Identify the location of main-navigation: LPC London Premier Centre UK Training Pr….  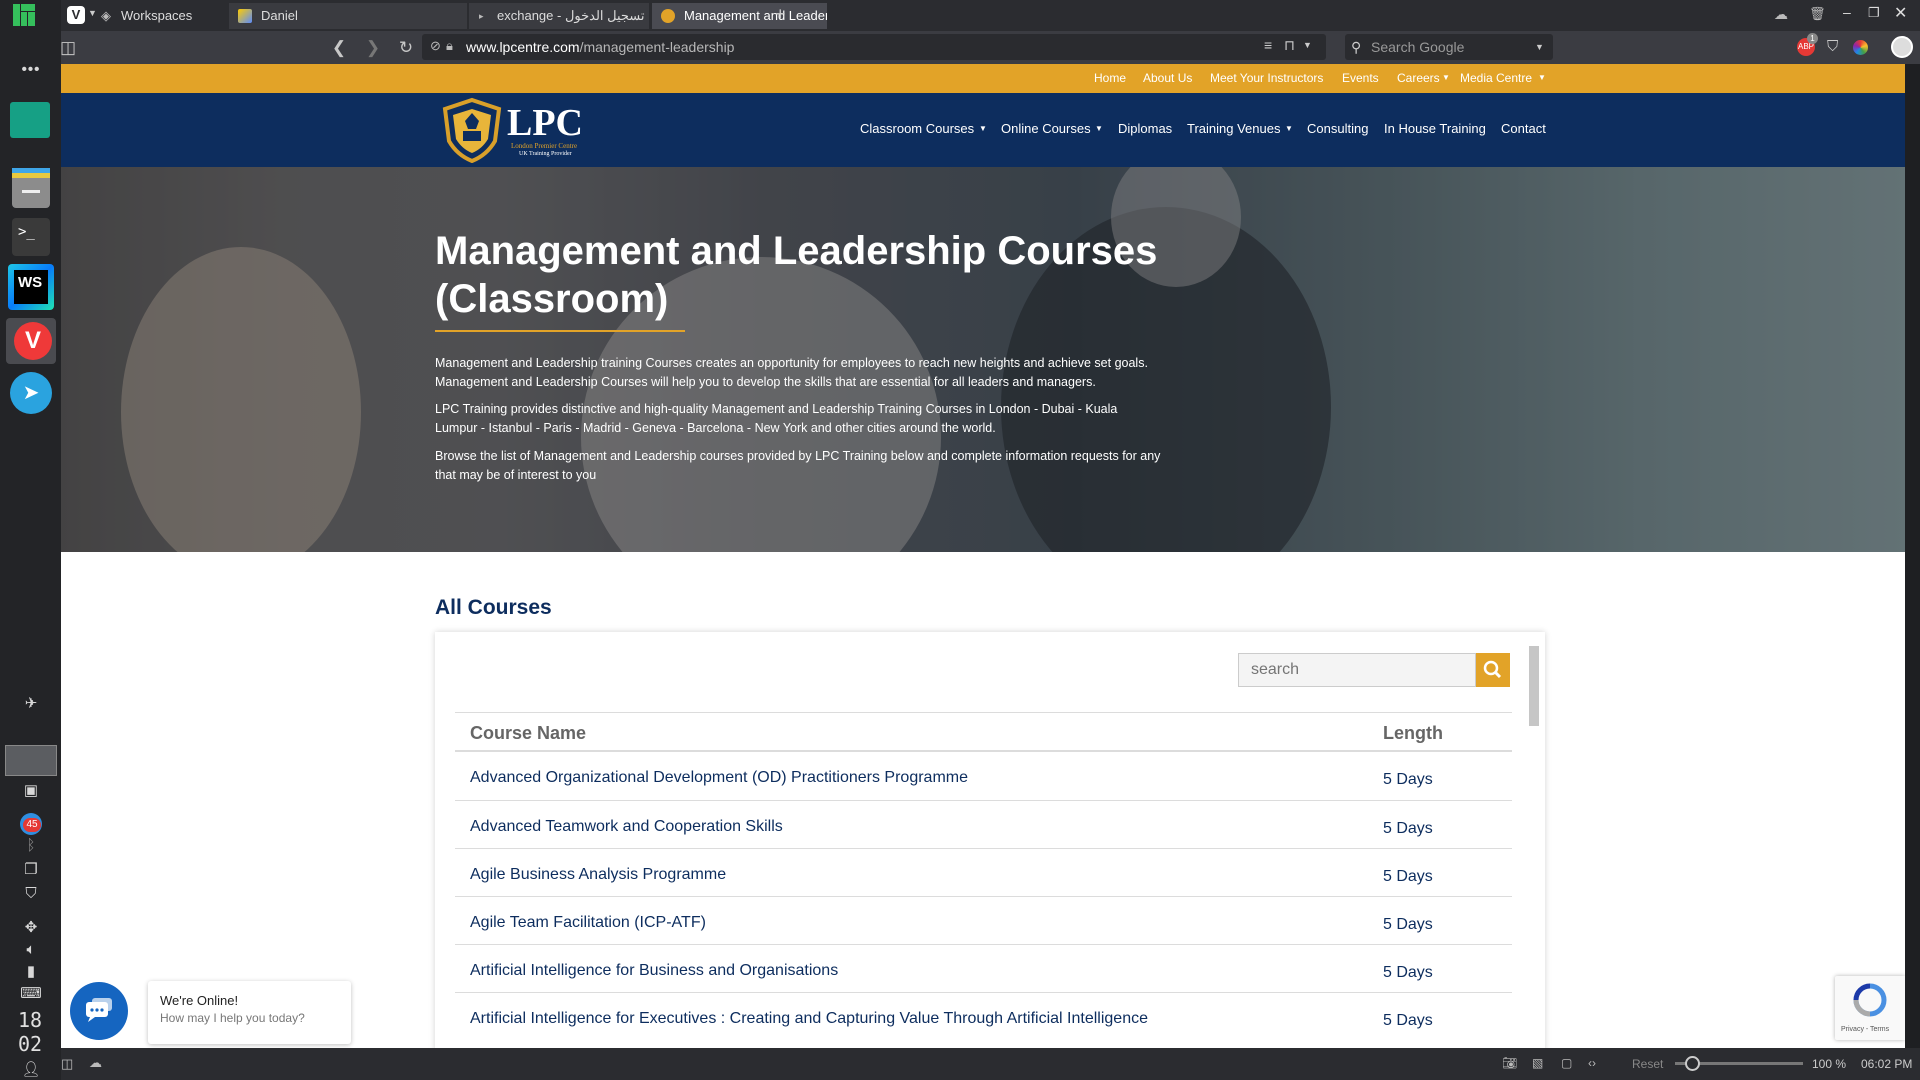
(983, 130).